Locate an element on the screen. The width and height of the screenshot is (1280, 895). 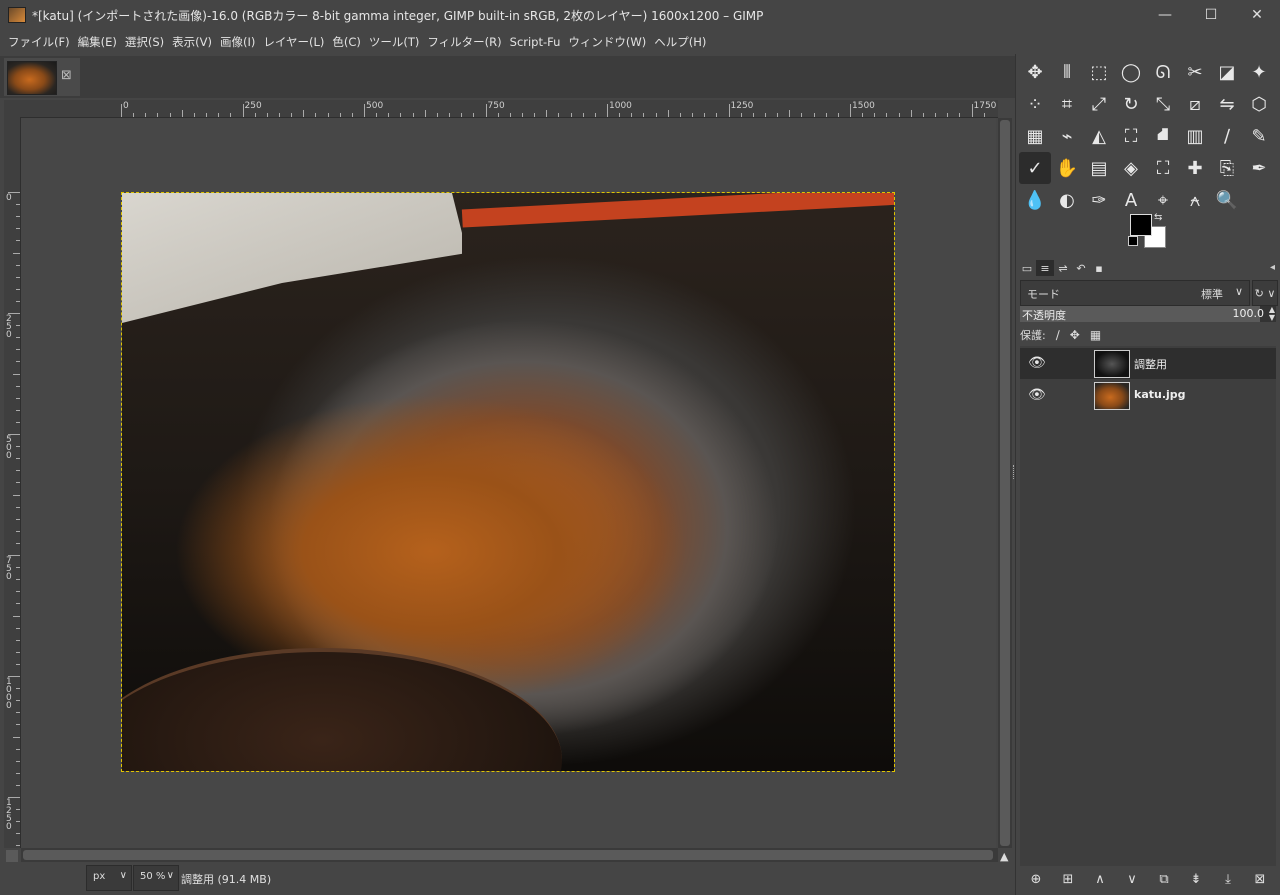
tab-paths-icon: ⇌ is located at coordinates (1063, 268).